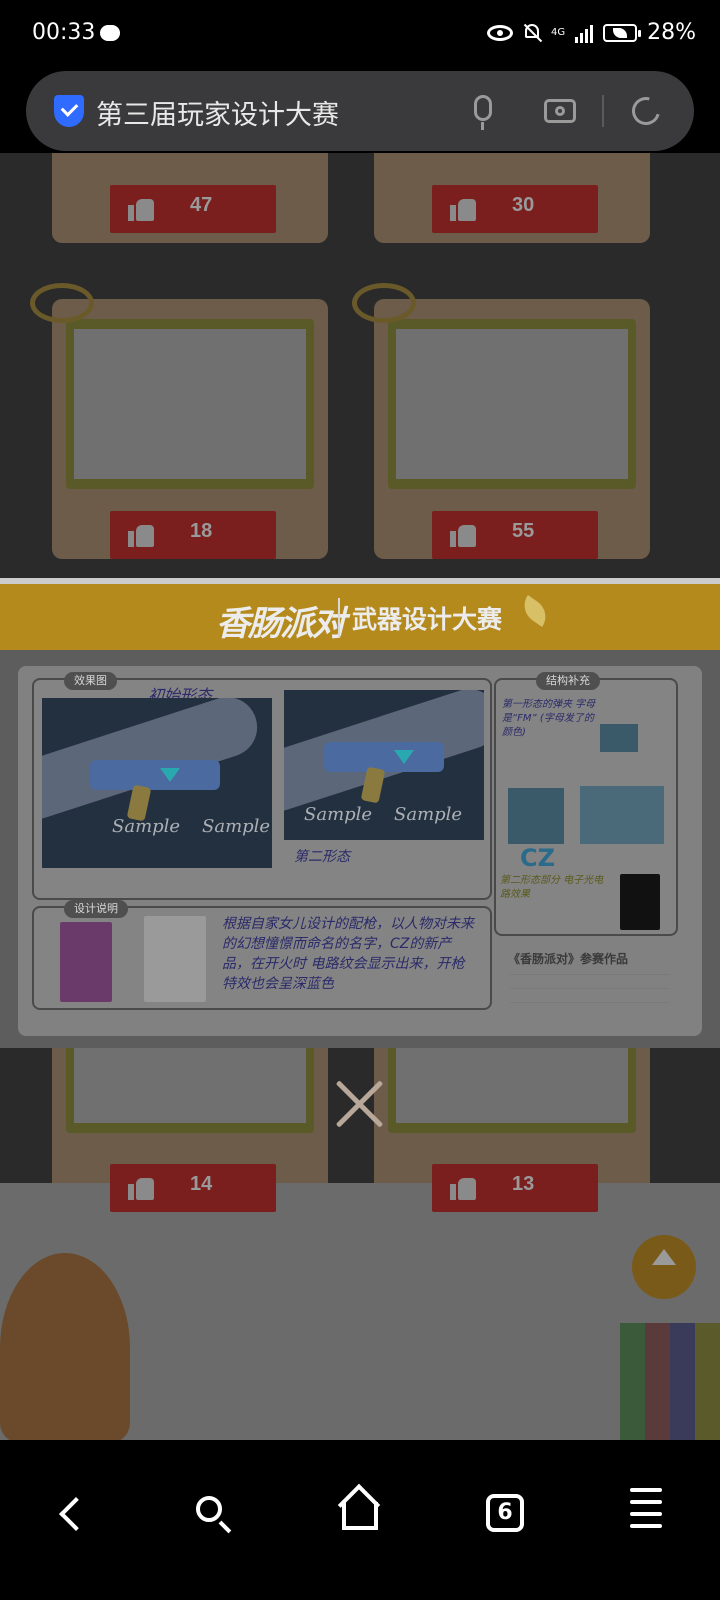 Image resolution: width=720 pixels, height=1600 pixels. I want to click on gun-render-form1: Sample Sample, so click(157, 783).